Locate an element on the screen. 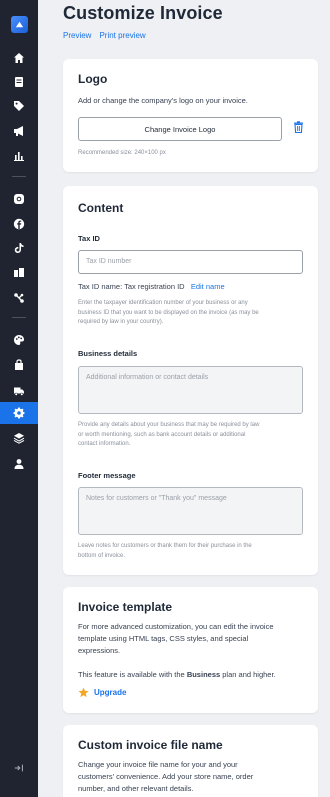 This screenshot has height=797, width=330. page-title: Customize Invoice is located at coordinates (143, 13).